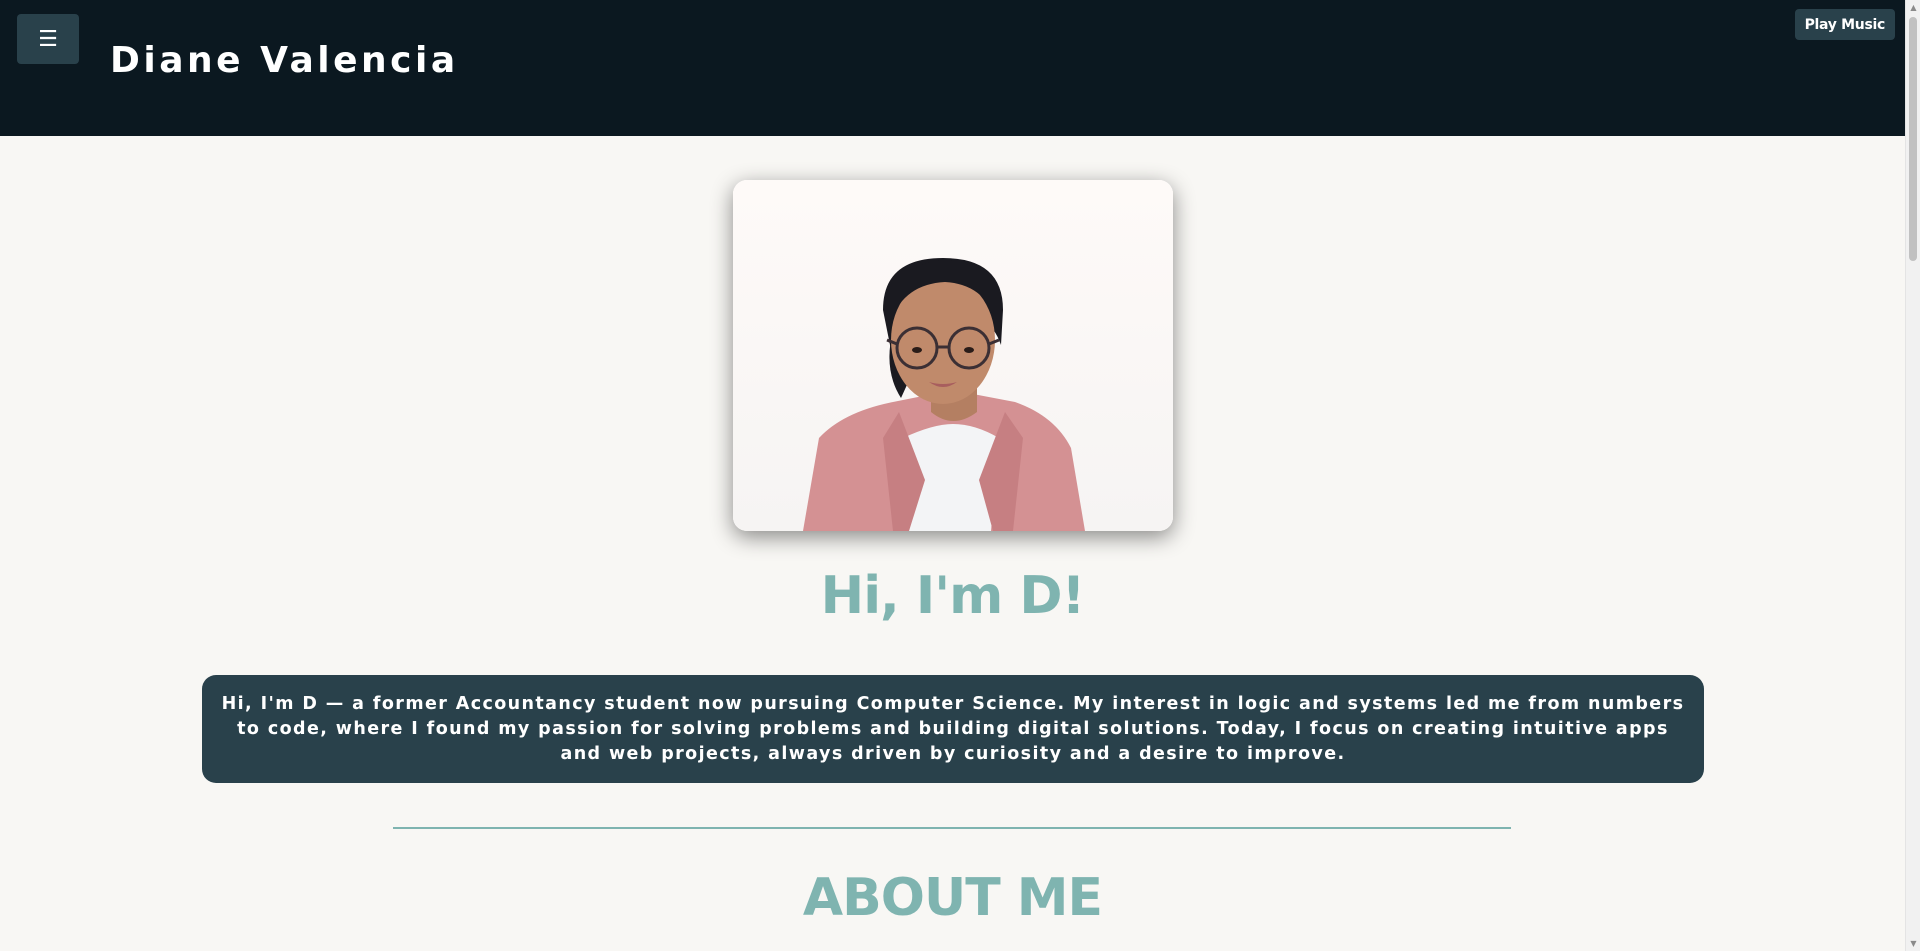 This screenshot has width=1920, height=951. I want to click on play-music-button: Play Music, so click(1844, 24).